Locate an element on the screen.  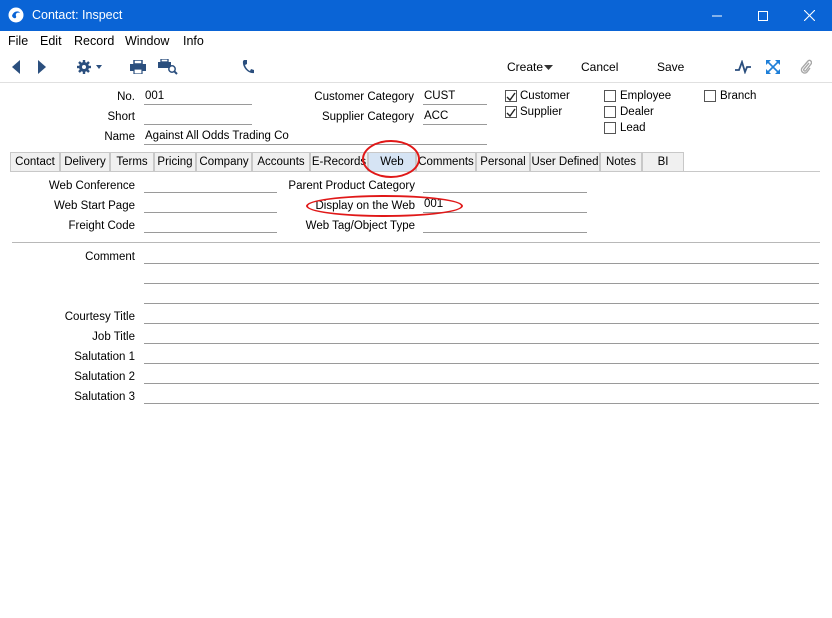
expand-icon is located at coordinates (773, 67).